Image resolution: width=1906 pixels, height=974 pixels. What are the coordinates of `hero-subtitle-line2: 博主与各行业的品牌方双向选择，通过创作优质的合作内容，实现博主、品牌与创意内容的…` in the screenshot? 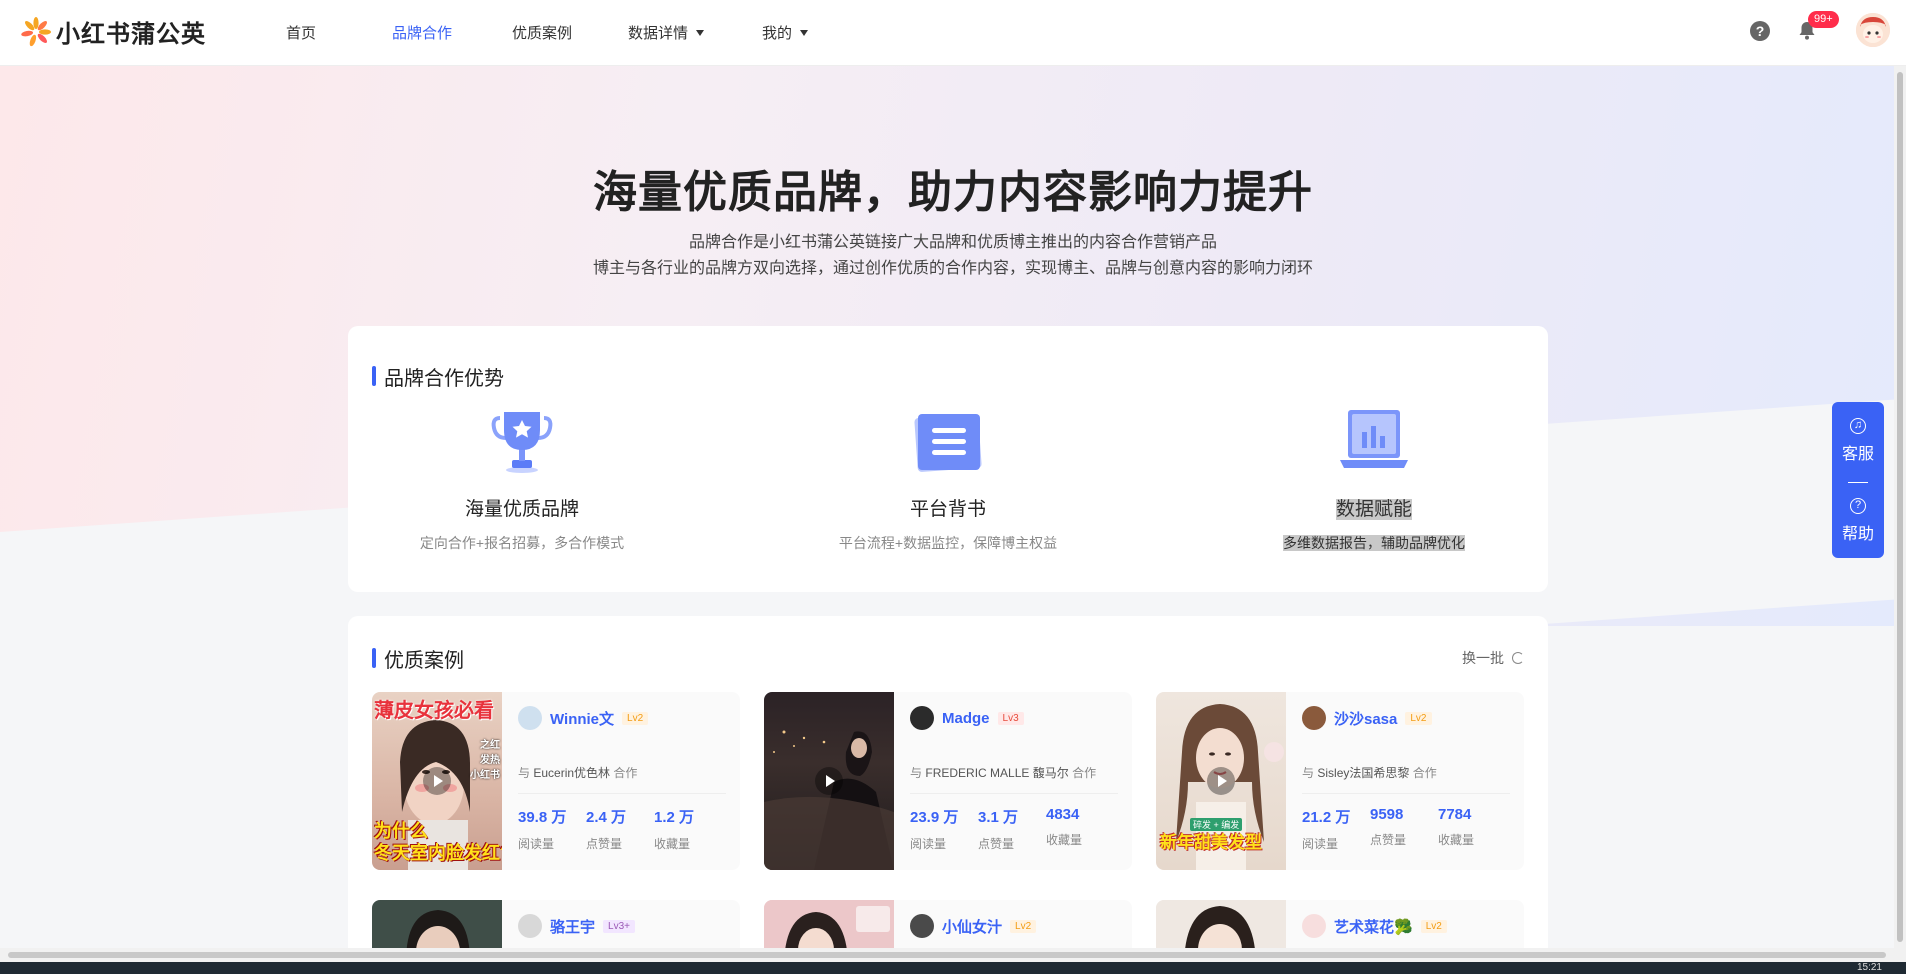 It's located at (952, 268).